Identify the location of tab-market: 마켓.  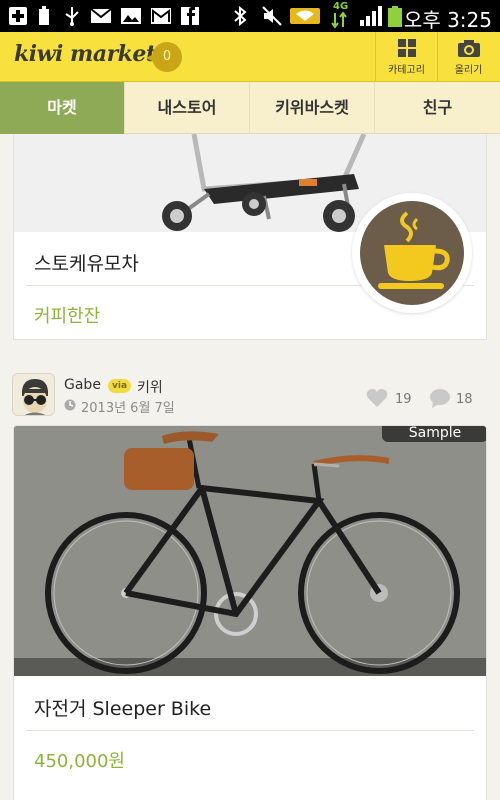
(62, 108).